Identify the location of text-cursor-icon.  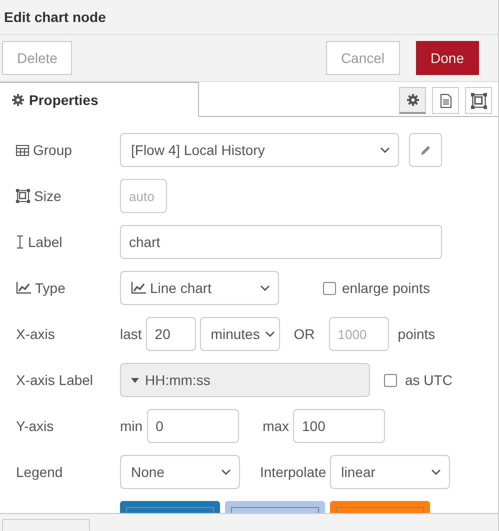
(20, 242).